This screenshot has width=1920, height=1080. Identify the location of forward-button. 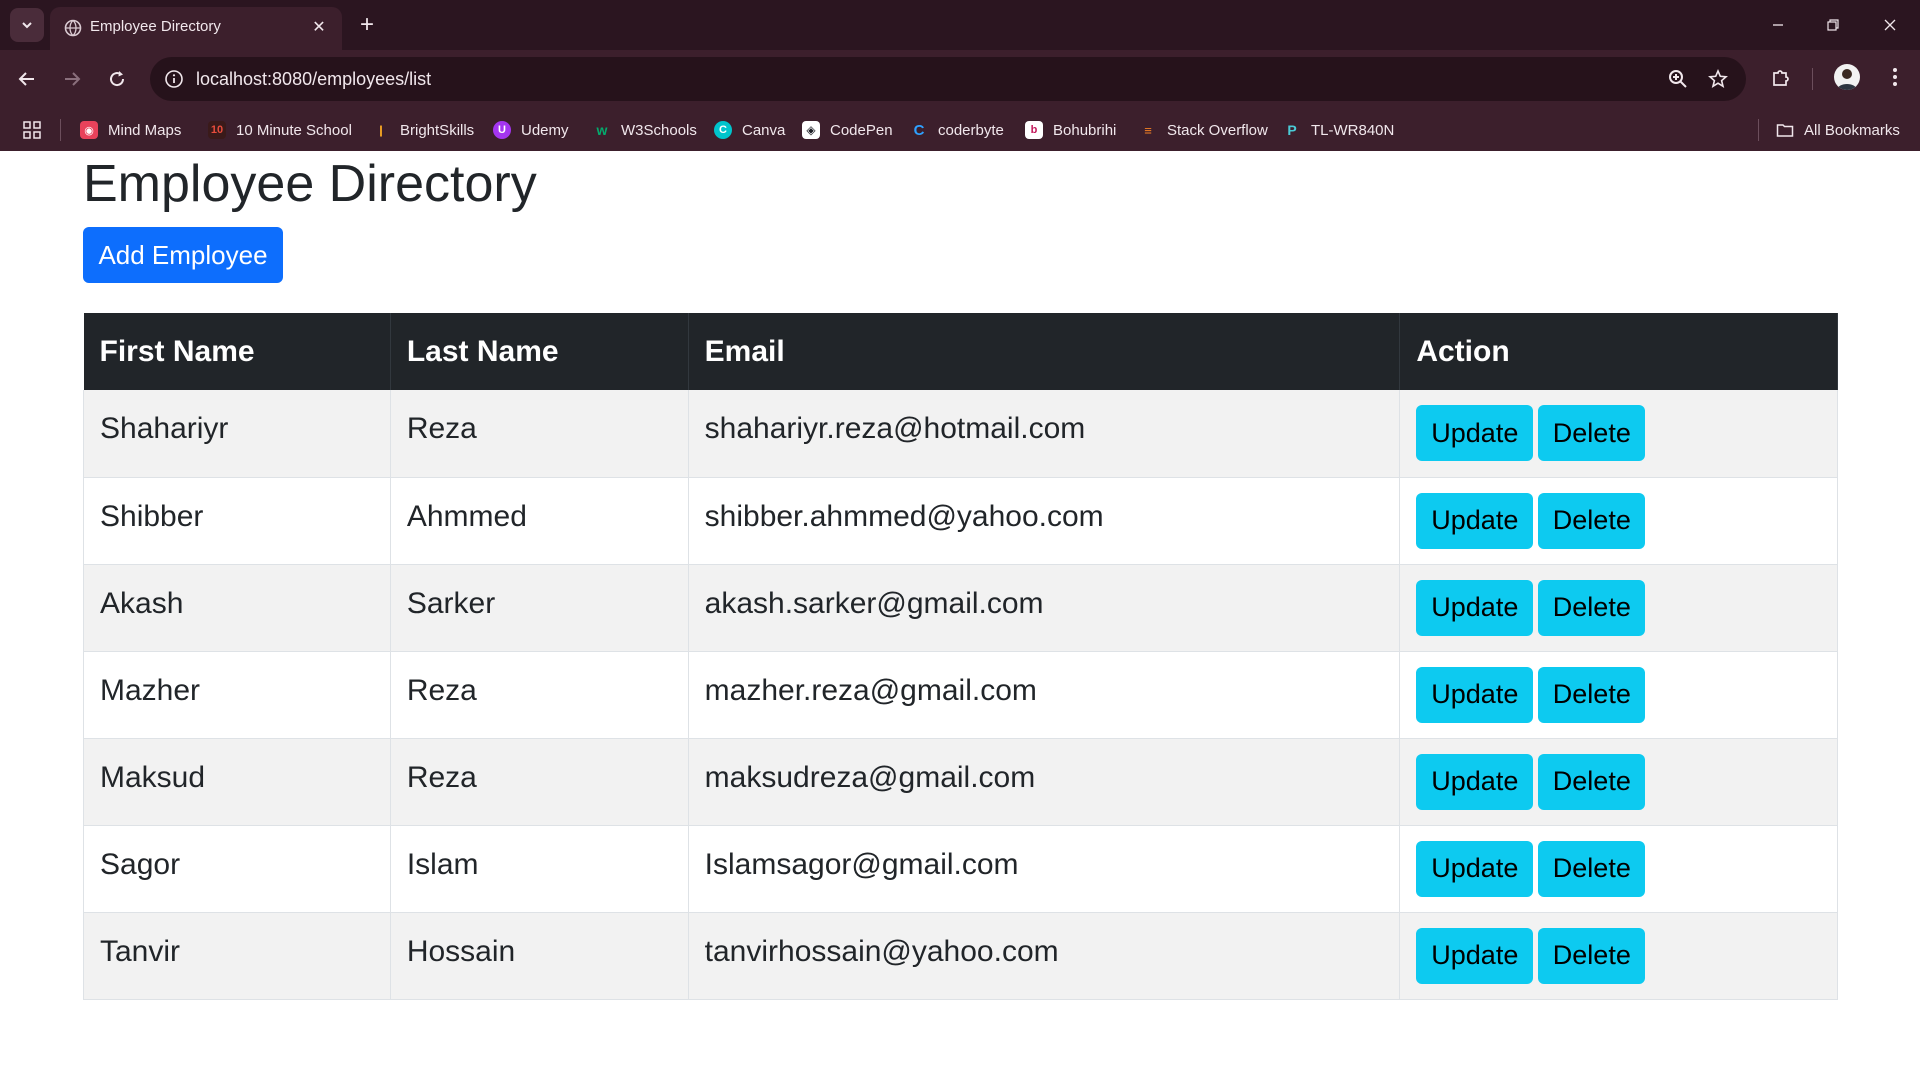
(72, 79).